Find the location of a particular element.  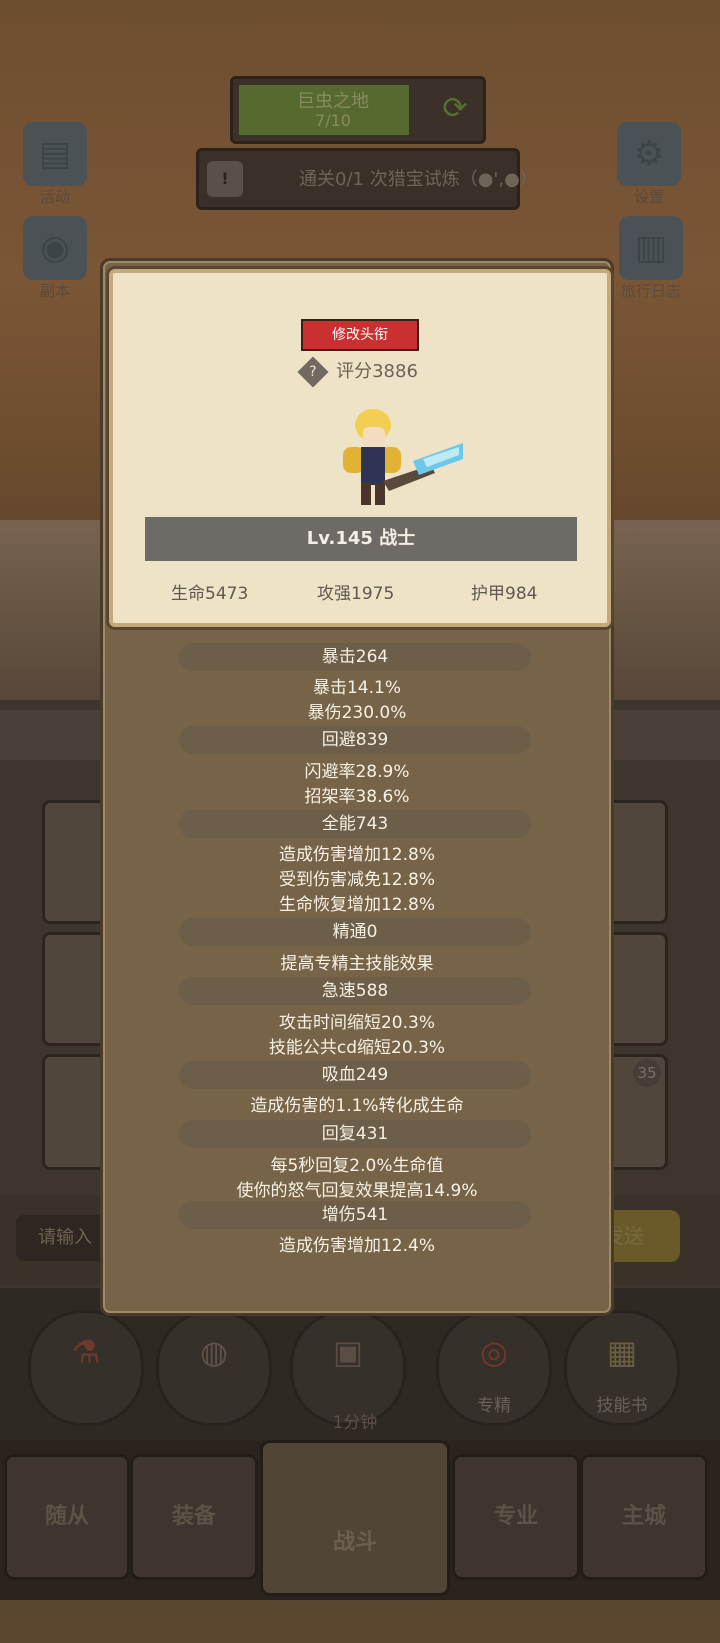

stat-line: 使你的怒气回复效果提高14.9% is located at coordinates (357, 1191).